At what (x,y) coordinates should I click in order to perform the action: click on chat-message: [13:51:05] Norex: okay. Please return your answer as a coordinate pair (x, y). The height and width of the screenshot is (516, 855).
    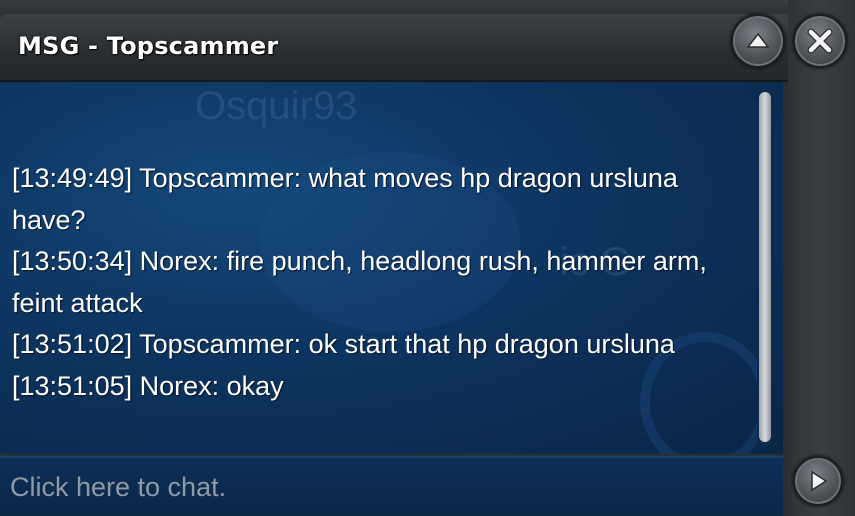
    Looking at the image, I should click on (148, 385).